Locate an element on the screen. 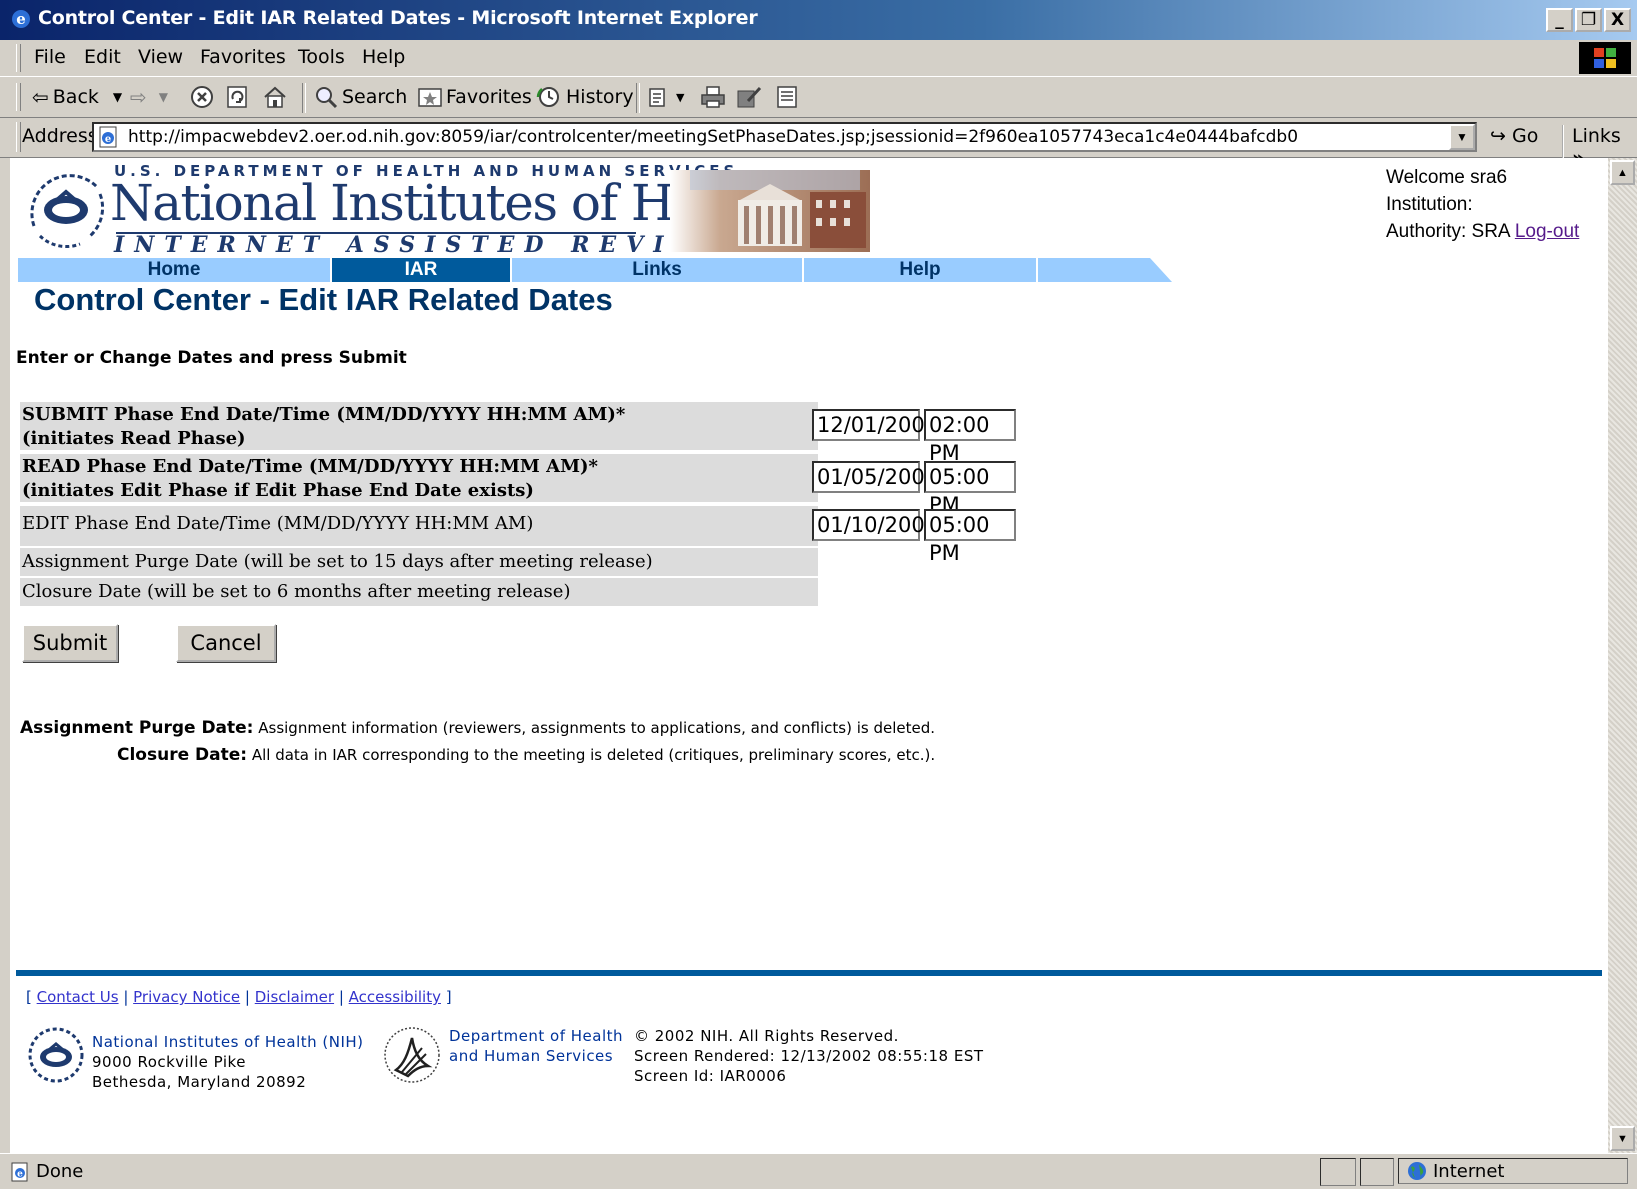 The width and height of the screenshot is (1637, 1189). status-done: e Done is located at coordinates (46, 1171).